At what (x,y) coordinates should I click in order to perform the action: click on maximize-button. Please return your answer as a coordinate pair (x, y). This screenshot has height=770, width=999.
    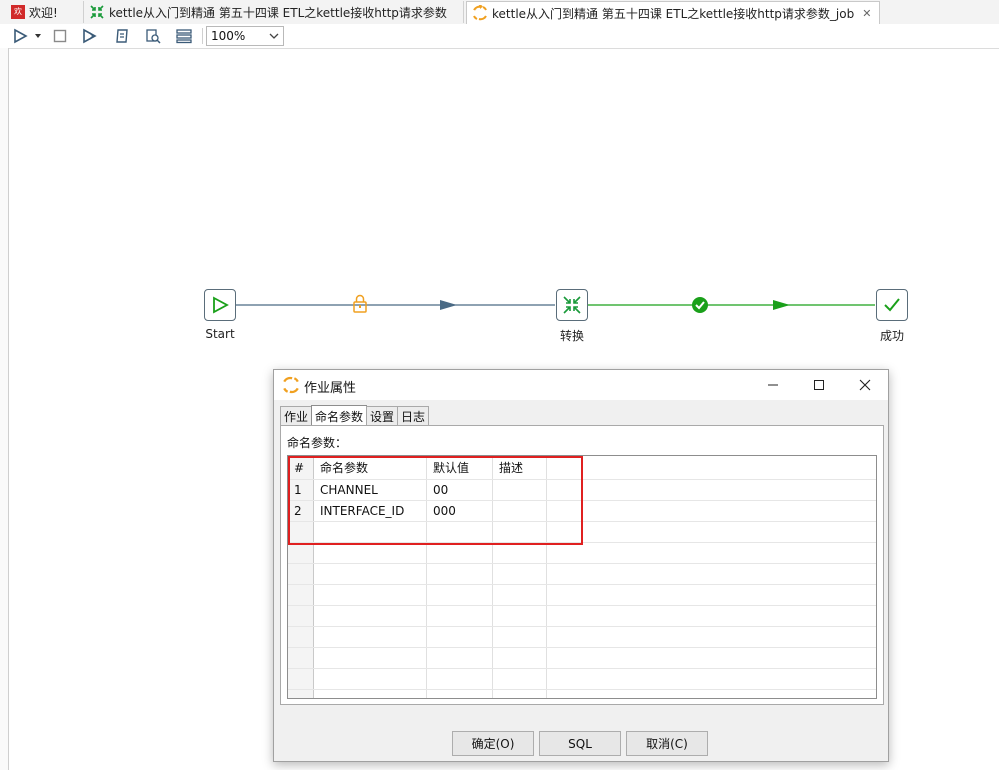
    Looking at the image, I should click on (819, 385).